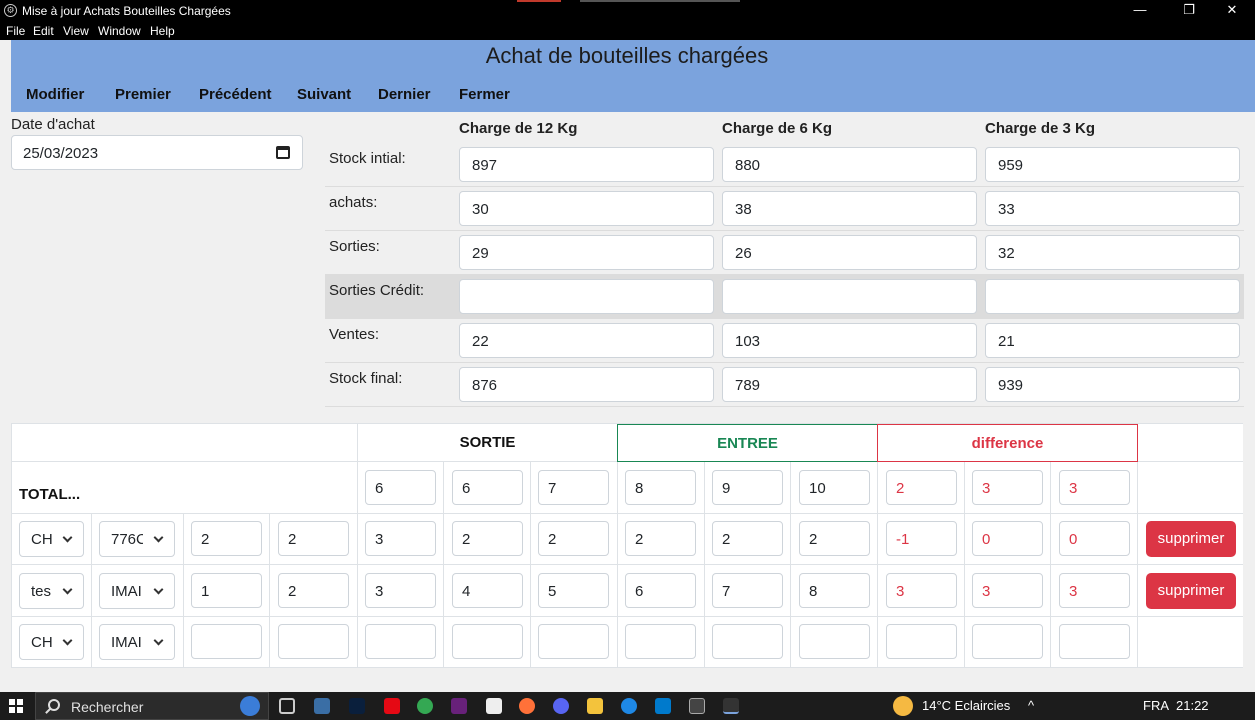  What do you see at coordinates (400, 641) in the screenshot?
I see `row-sortie-12kg` at bounding box center [400, 641].